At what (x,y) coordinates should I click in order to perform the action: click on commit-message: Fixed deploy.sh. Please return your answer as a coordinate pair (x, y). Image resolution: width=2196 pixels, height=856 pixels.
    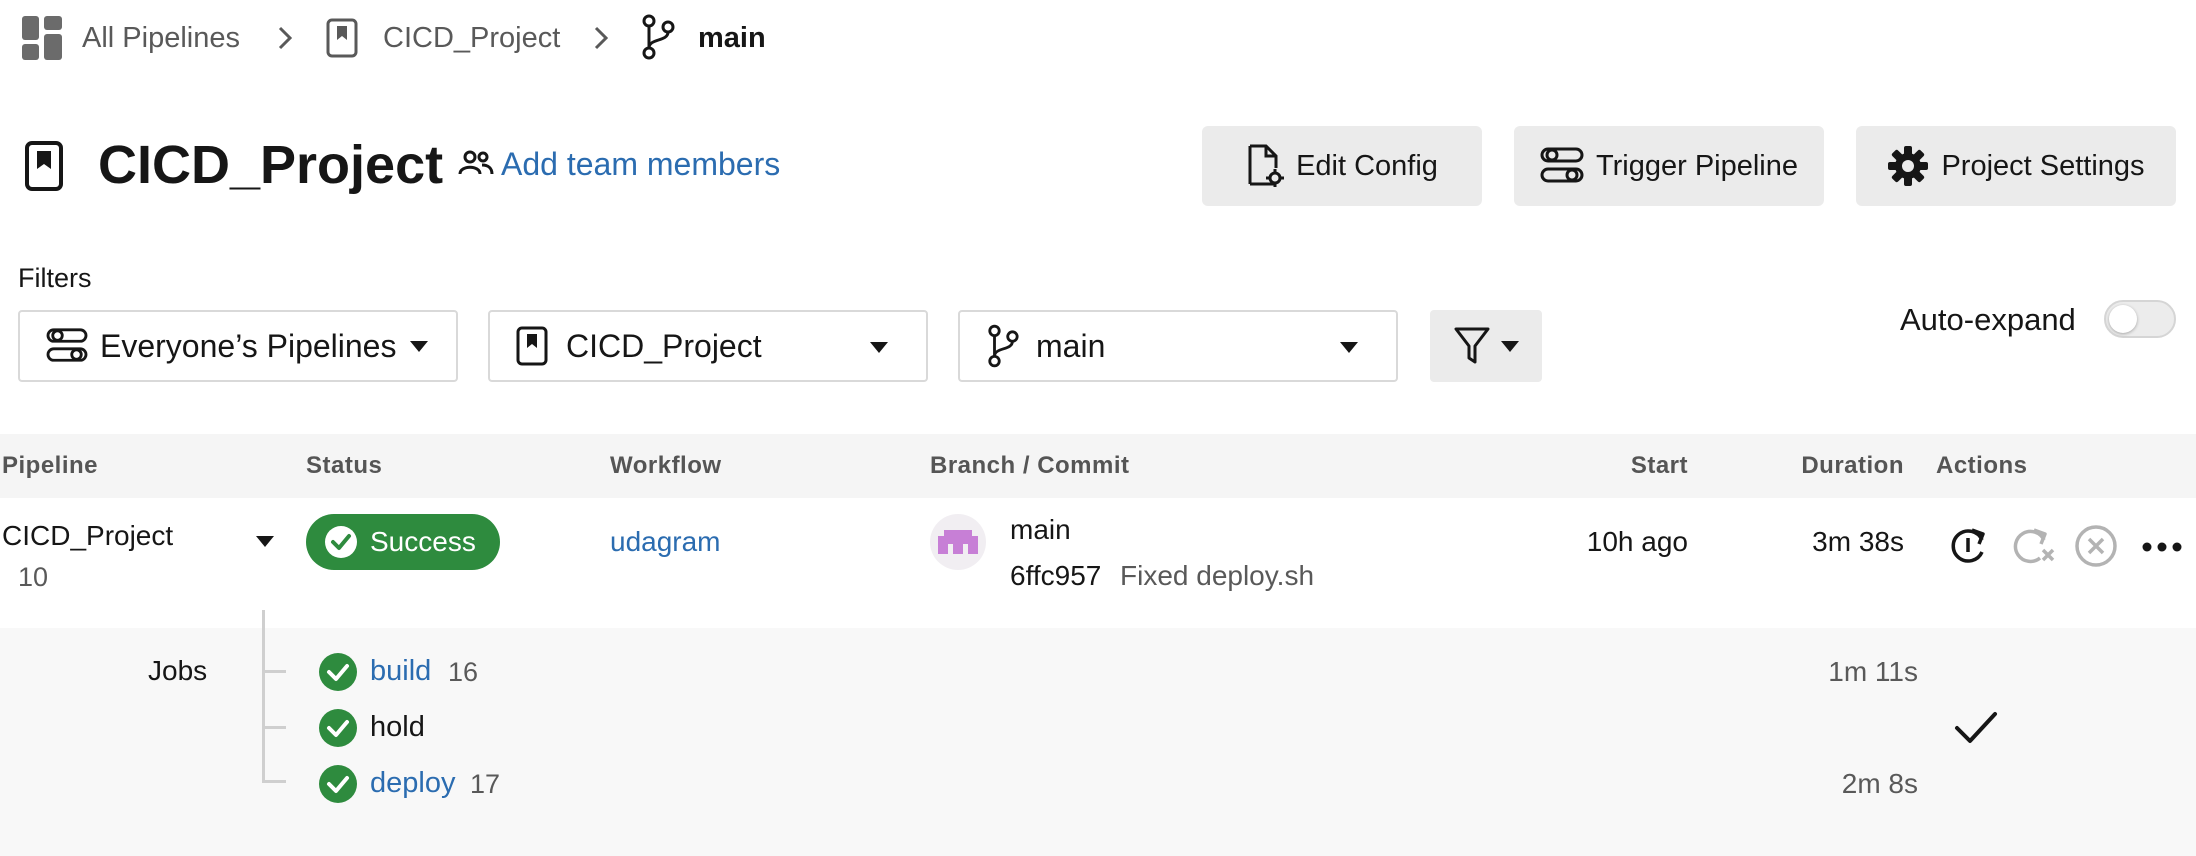
    Looking at the image, I should click on (1217, 575).